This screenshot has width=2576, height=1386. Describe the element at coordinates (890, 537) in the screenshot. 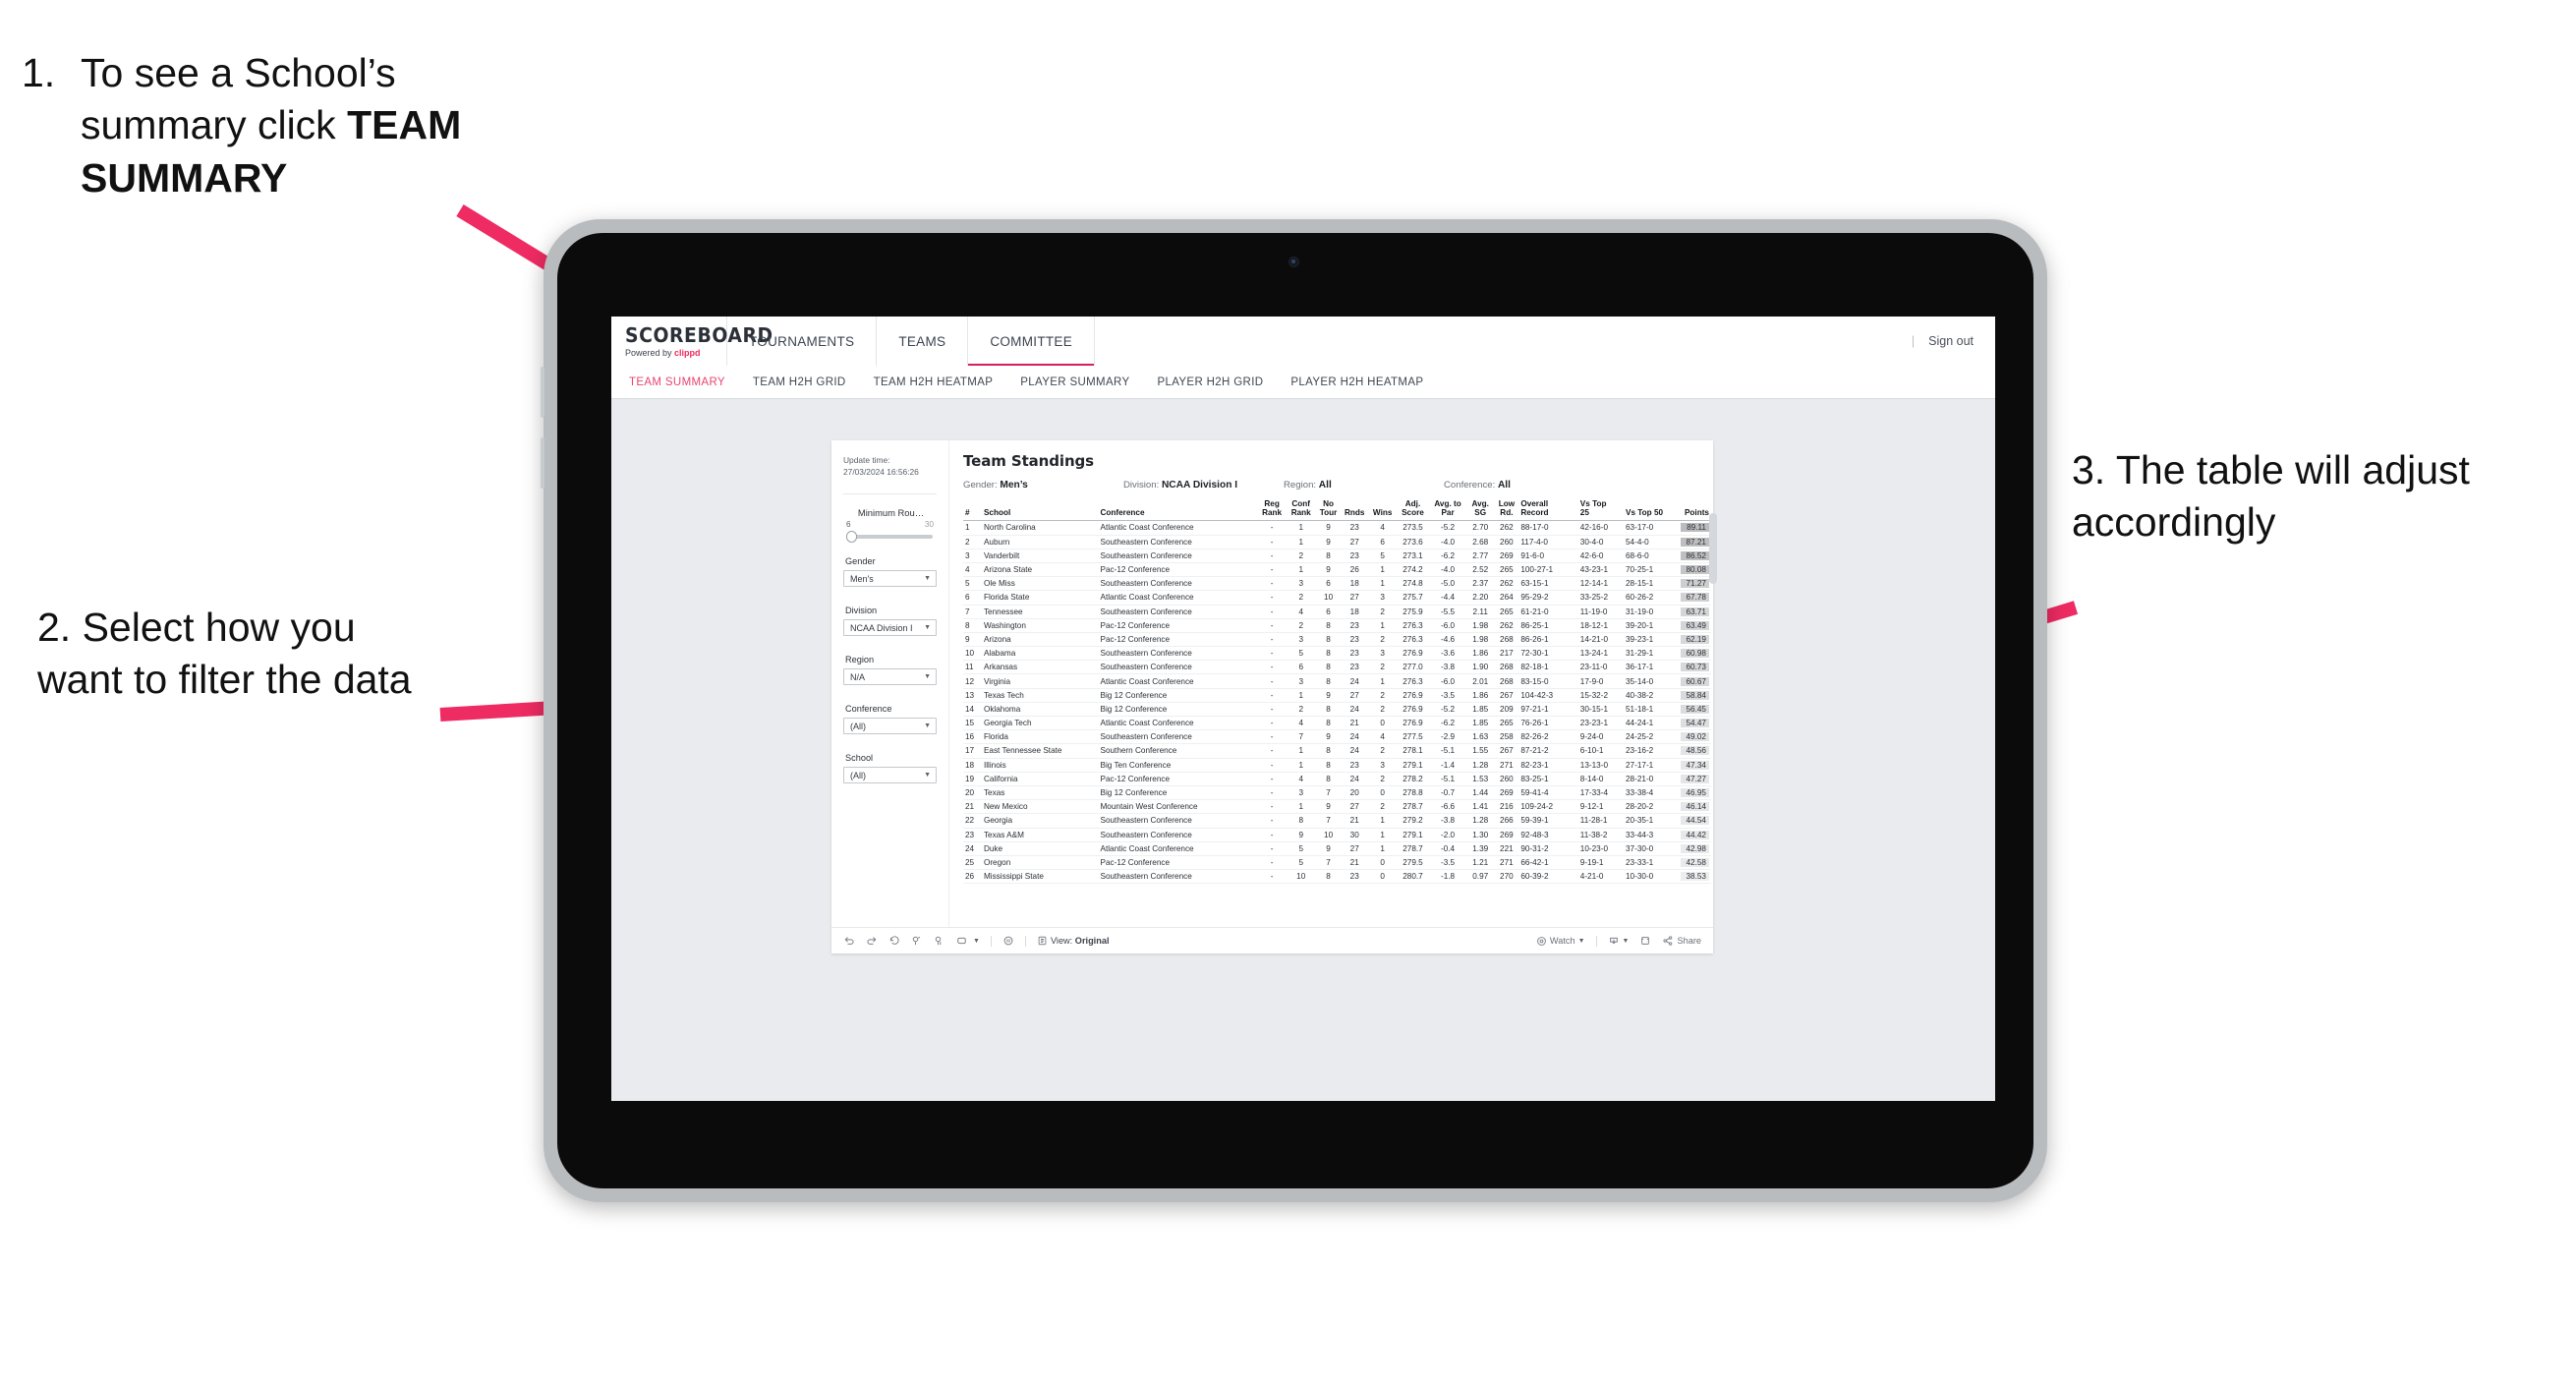

I see `minimum-rounds-slider` at that location.